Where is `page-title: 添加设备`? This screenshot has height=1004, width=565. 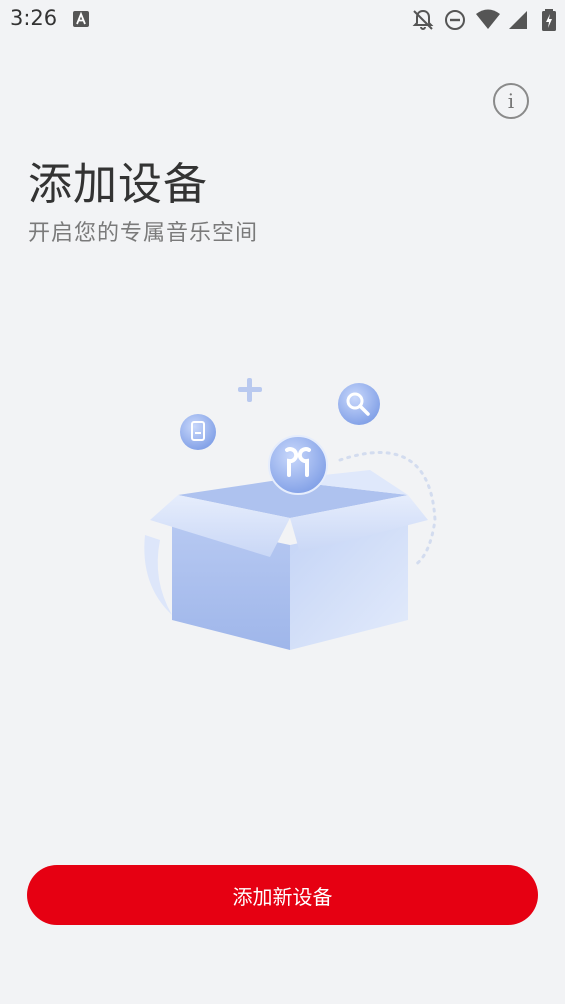 page-title: 添加设备 is located at coordinates (118, 184).